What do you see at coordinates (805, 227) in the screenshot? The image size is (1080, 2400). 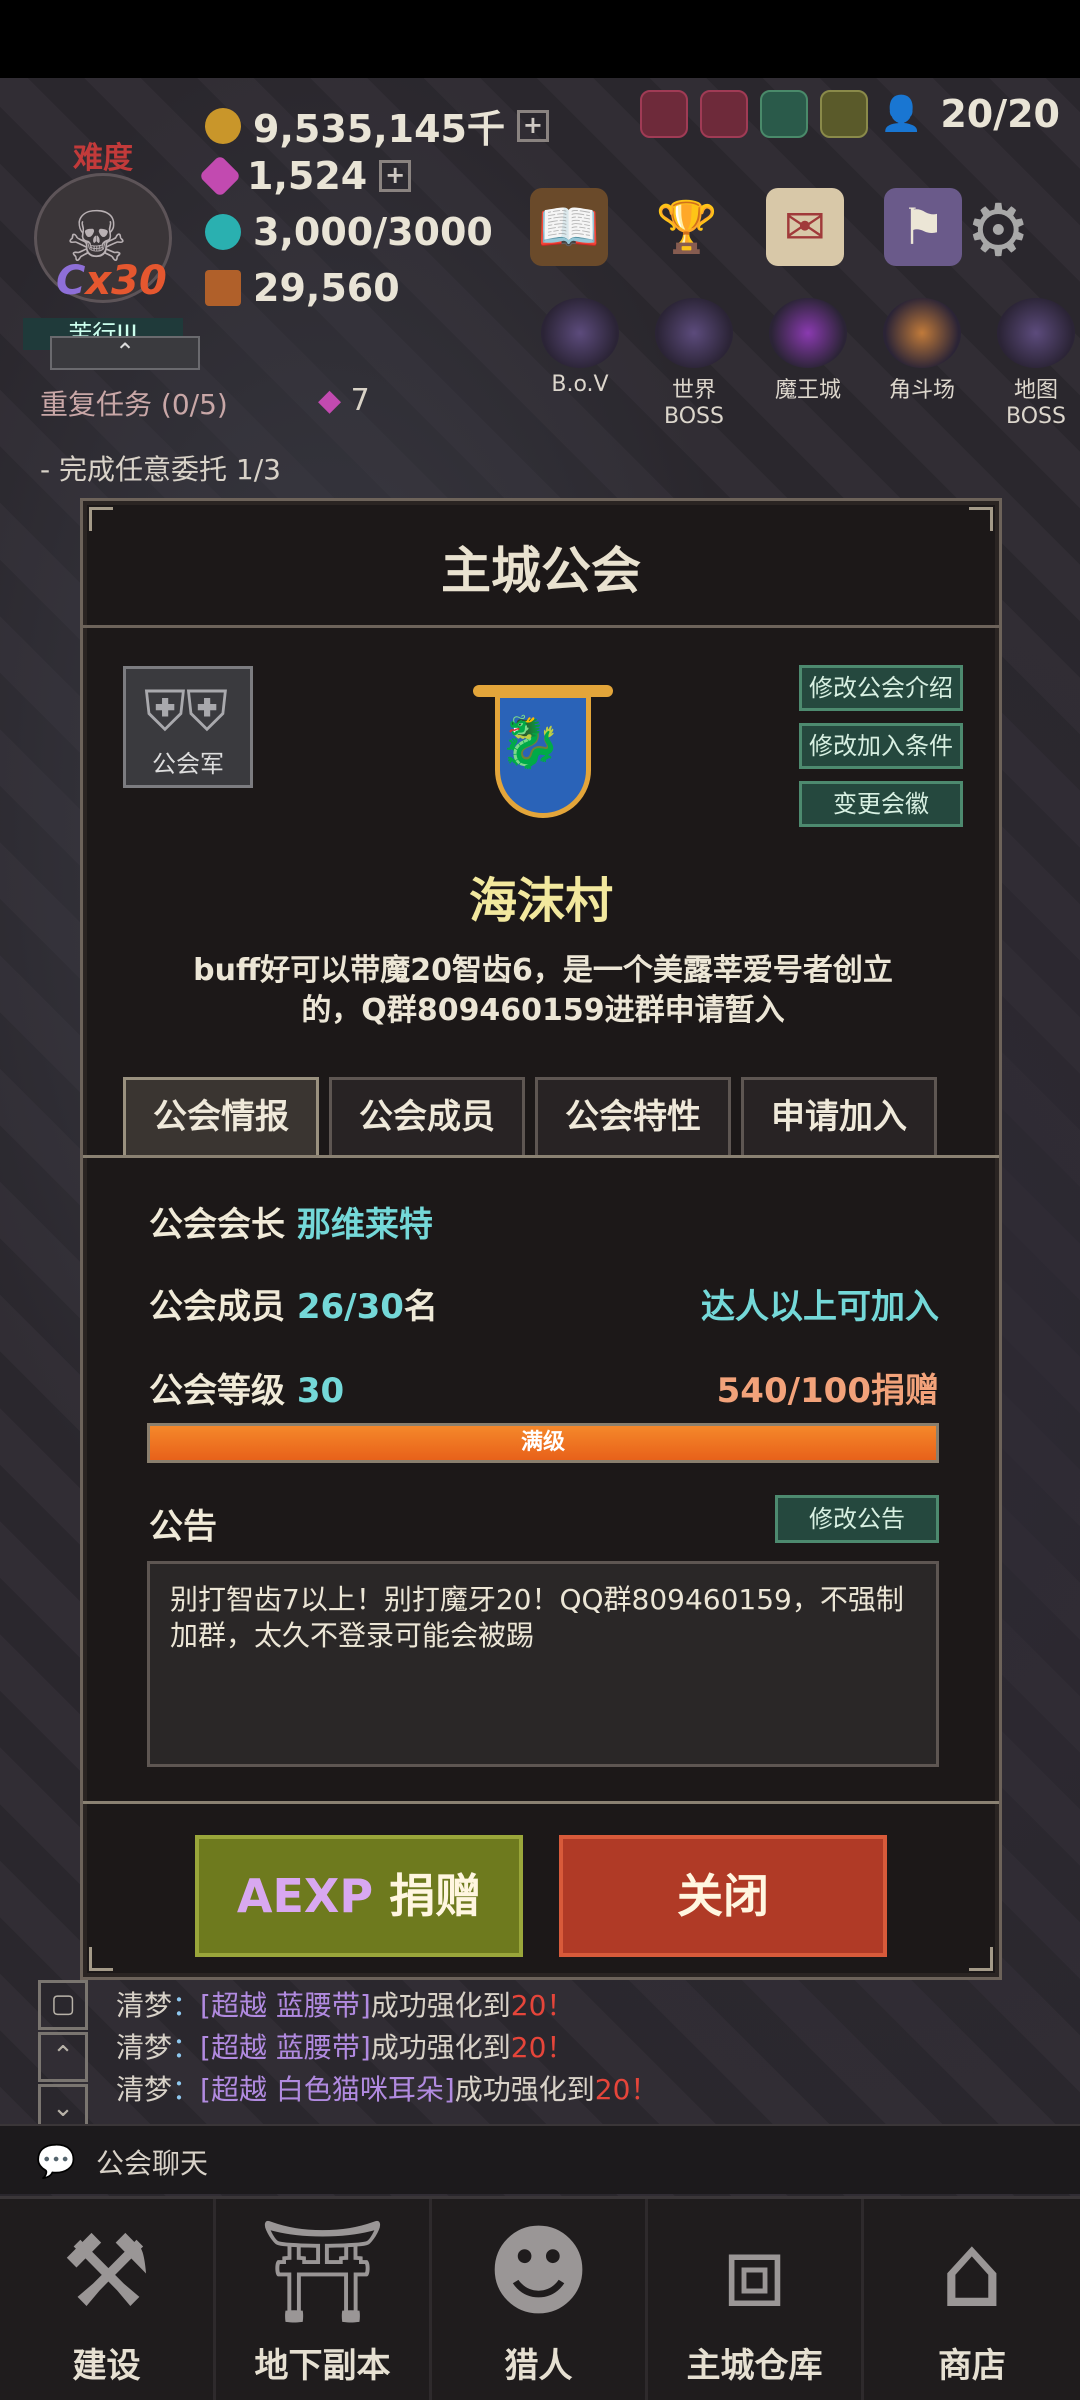 I see `mail-icon: ✉` at bounding box center [805, 227].